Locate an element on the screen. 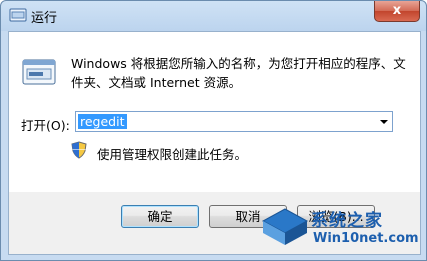 This screenshot has width=427, height=261. close-button: x is located at coordinates (397, 11).